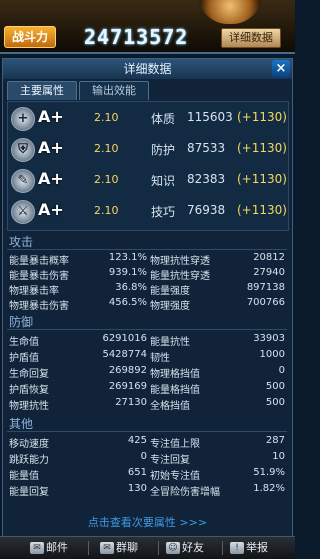  I want to click on report-button: ! 举报, so click(249, 548).